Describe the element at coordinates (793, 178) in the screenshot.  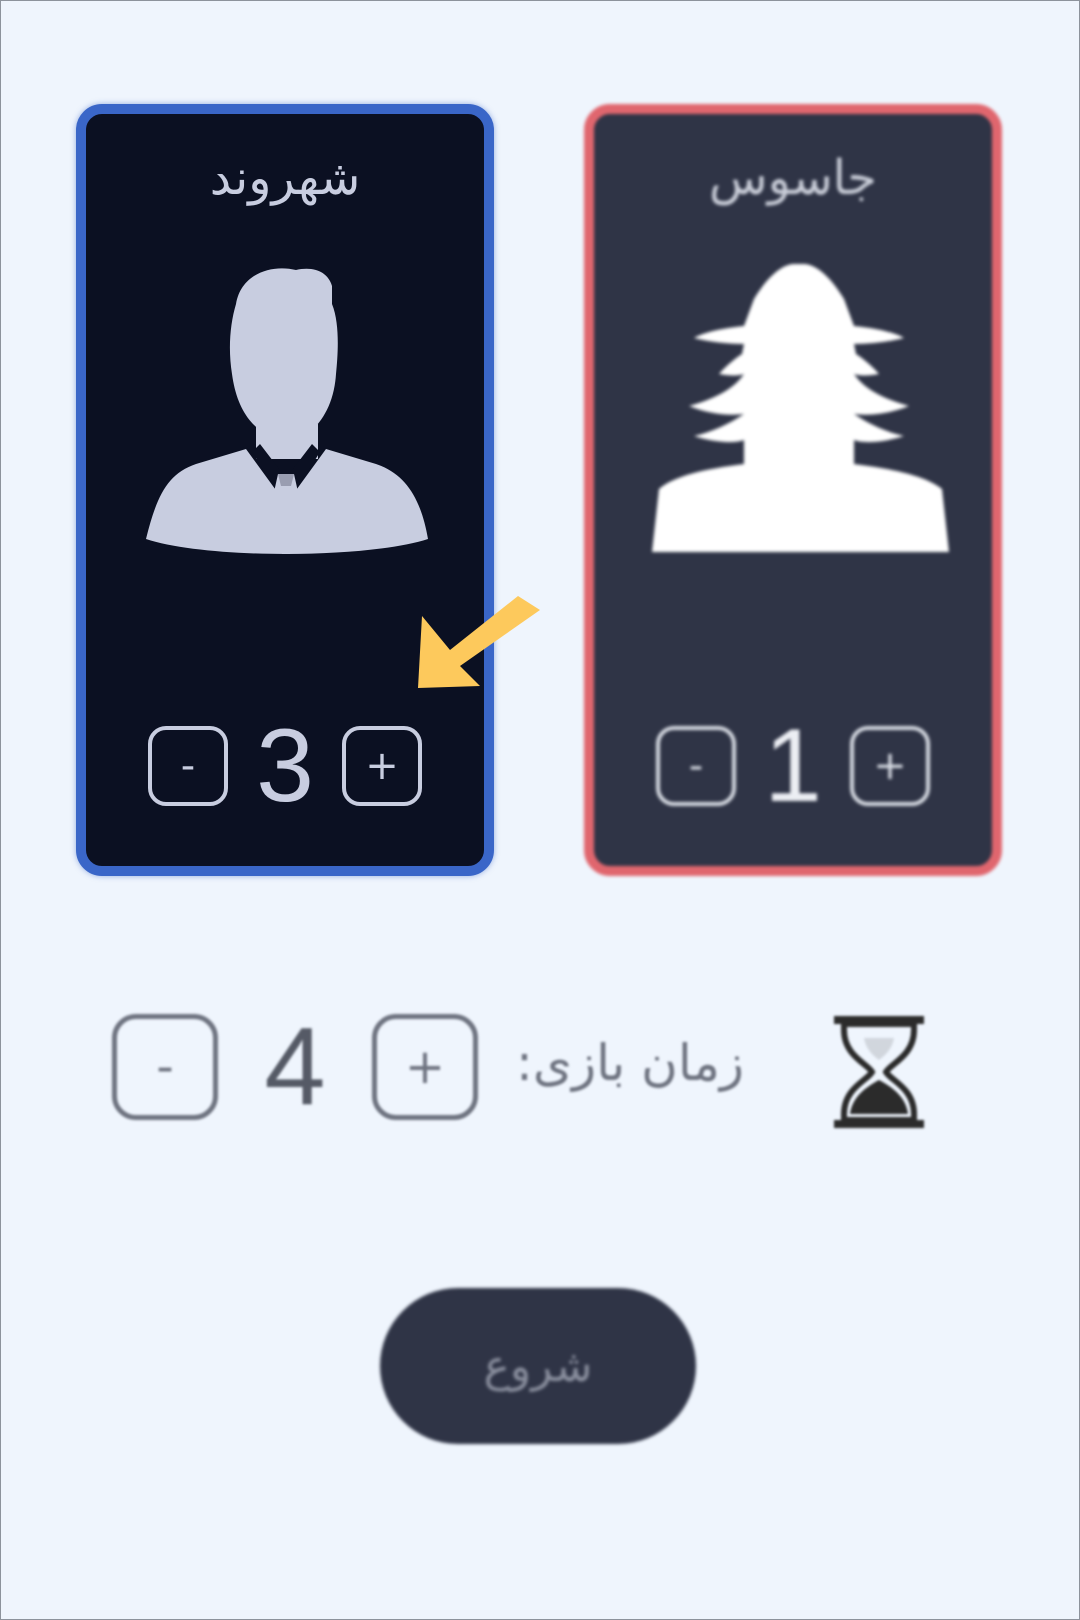
I see `spy-title: جاسوس` at that location.